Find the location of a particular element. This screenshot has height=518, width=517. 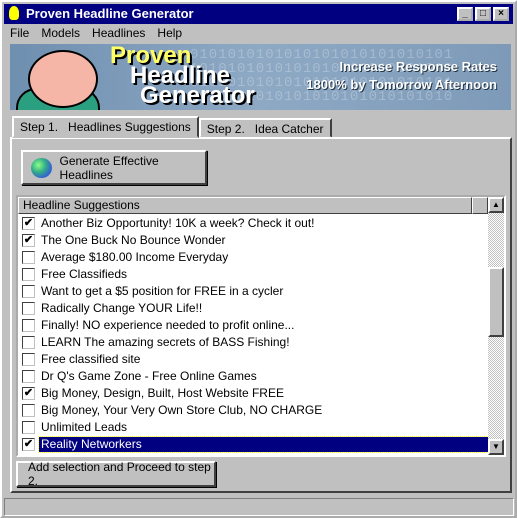

list-item: Radically Change YOUR Life!! is located at coordinates (253, 308).